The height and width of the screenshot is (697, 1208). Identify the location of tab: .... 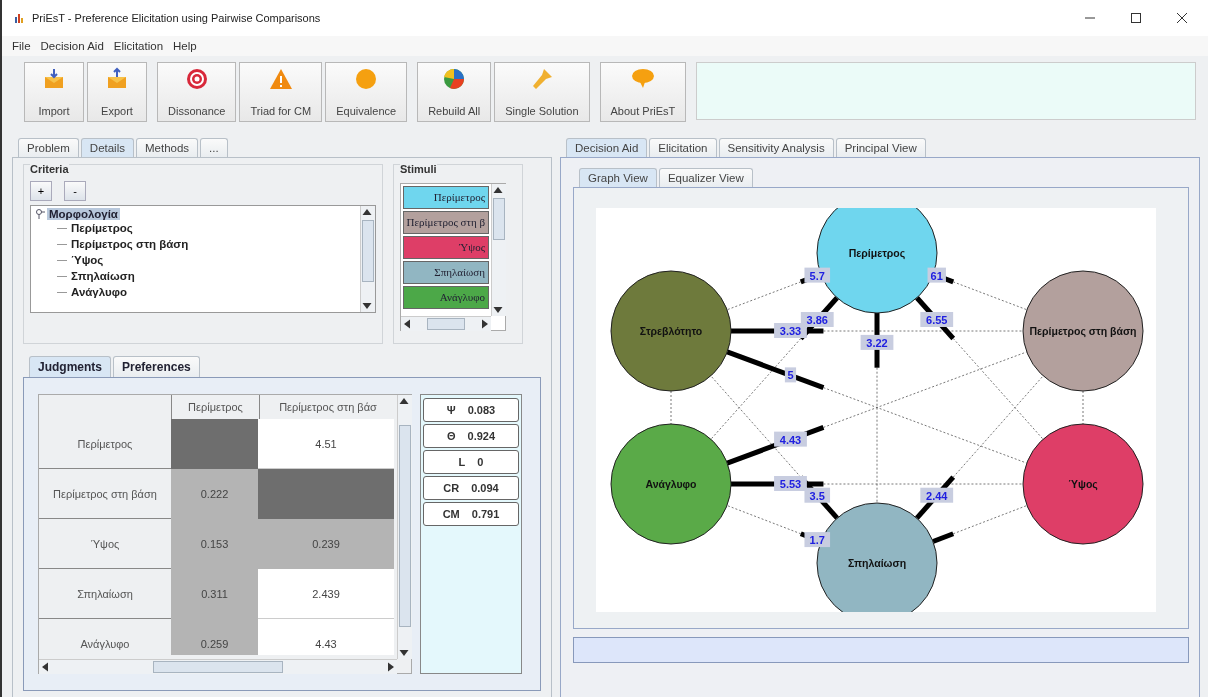
(214, 147).